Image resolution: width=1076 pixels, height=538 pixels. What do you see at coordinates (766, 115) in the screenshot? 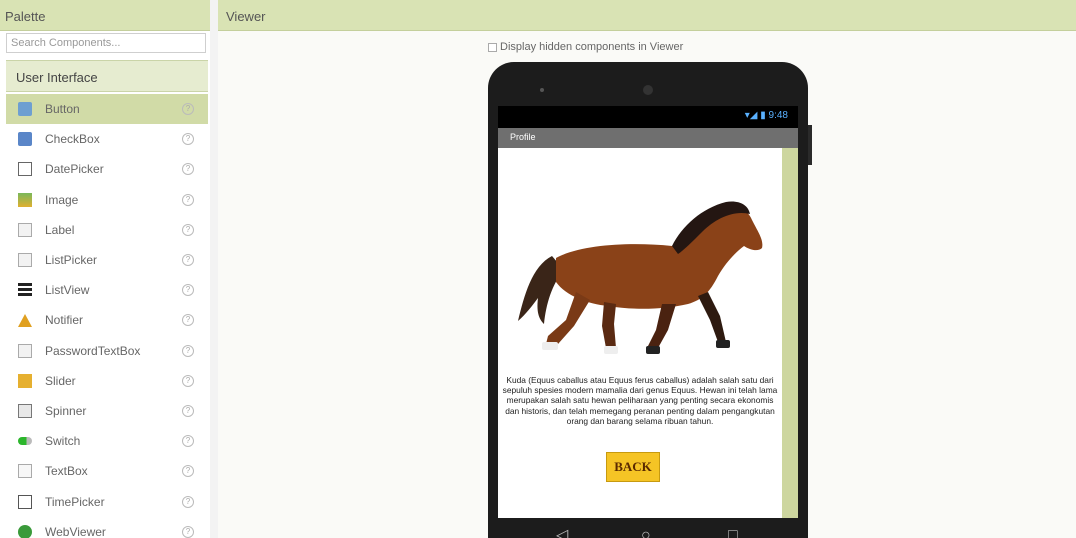
I see `status-icons: ▾◢ ▮ 9:48` at bounding box center [766, 115].